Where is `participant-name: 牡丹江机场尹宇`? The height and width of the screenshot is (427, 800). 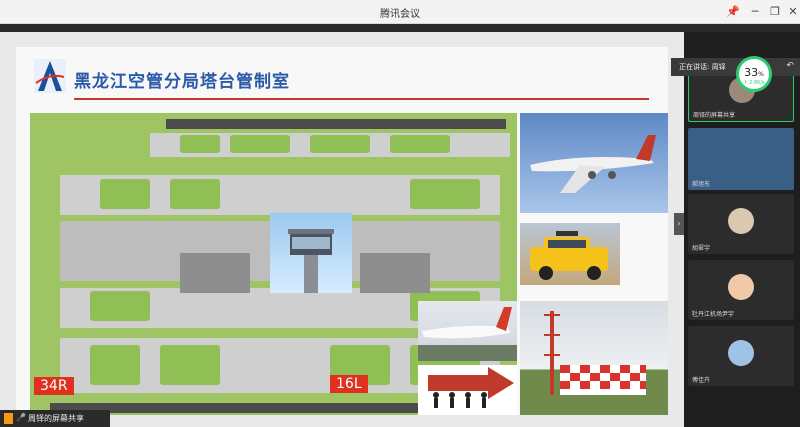
participant-name: 牡丹江机场尹宇 is located at coordinates (713, 314).